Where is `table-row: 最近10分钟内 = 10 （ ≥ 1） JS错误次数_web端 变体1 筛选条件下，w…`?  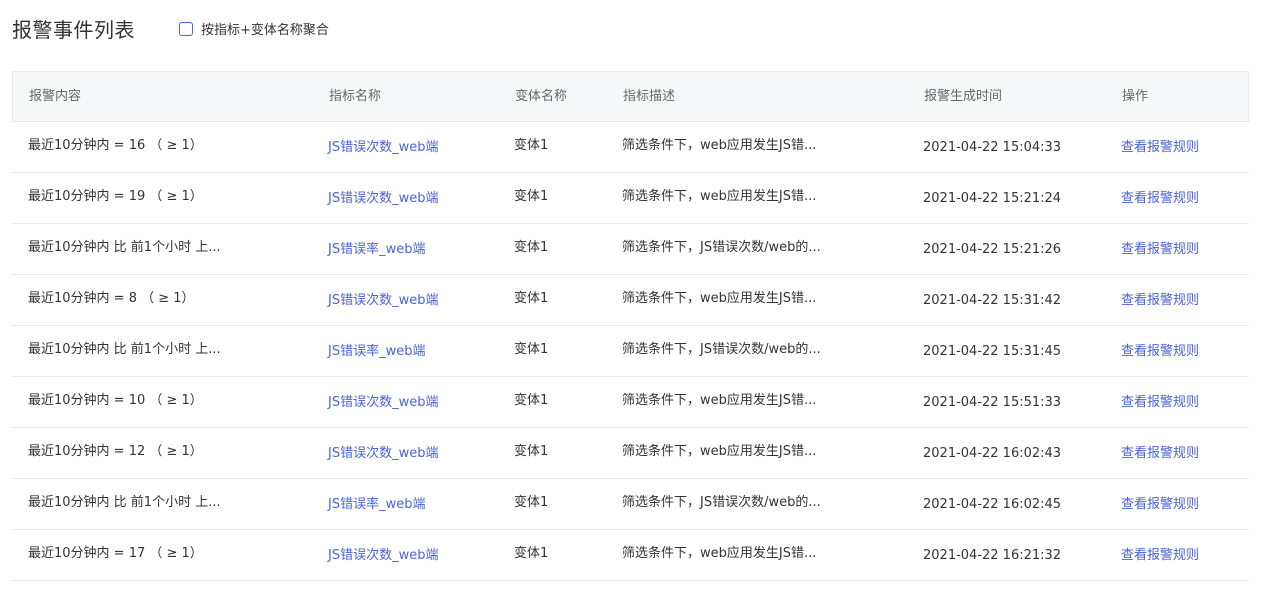
table-row: 最近10分钟内 = 10 （ ≥ 1） JS错误次数_web端 变体1 筛选条件下，w… is located at coordinates (630, 402).